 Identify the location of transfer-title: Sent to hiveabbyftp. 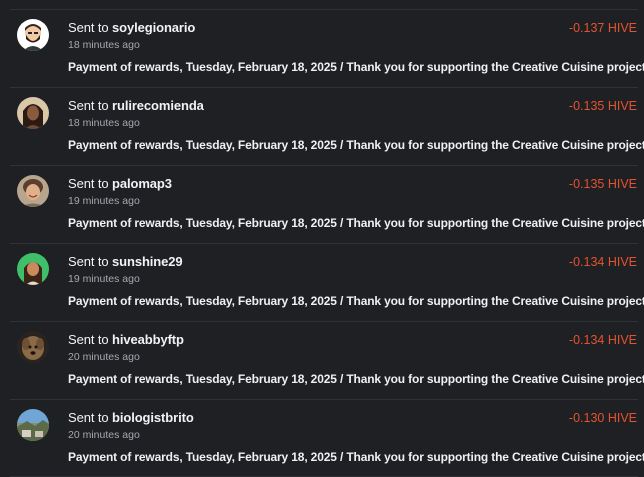
(126, 339).